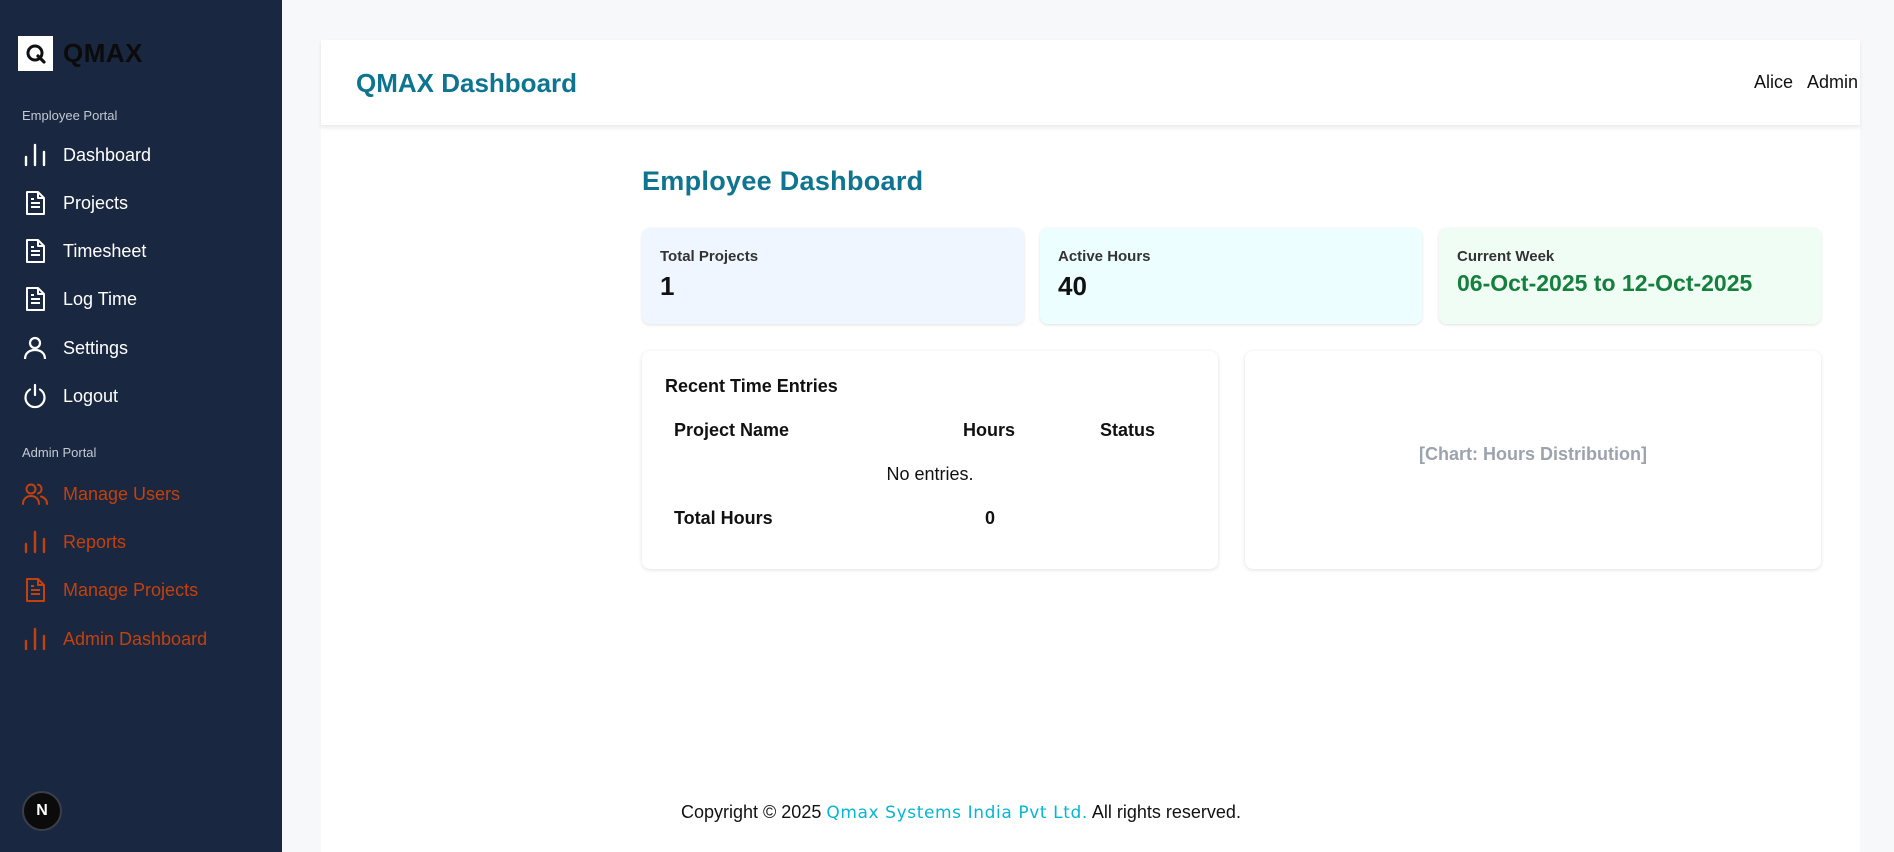 The width and height of the screenshot is (1894, 852). I want to click on column-header-hours: Hours, so click(989, 430).